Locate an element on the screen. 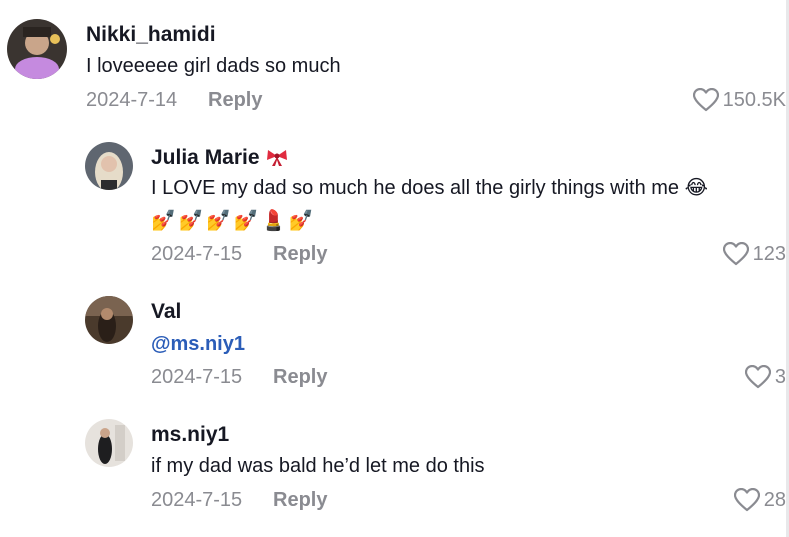  comment-username: Julia Marie is located at coordinates (219, 158).